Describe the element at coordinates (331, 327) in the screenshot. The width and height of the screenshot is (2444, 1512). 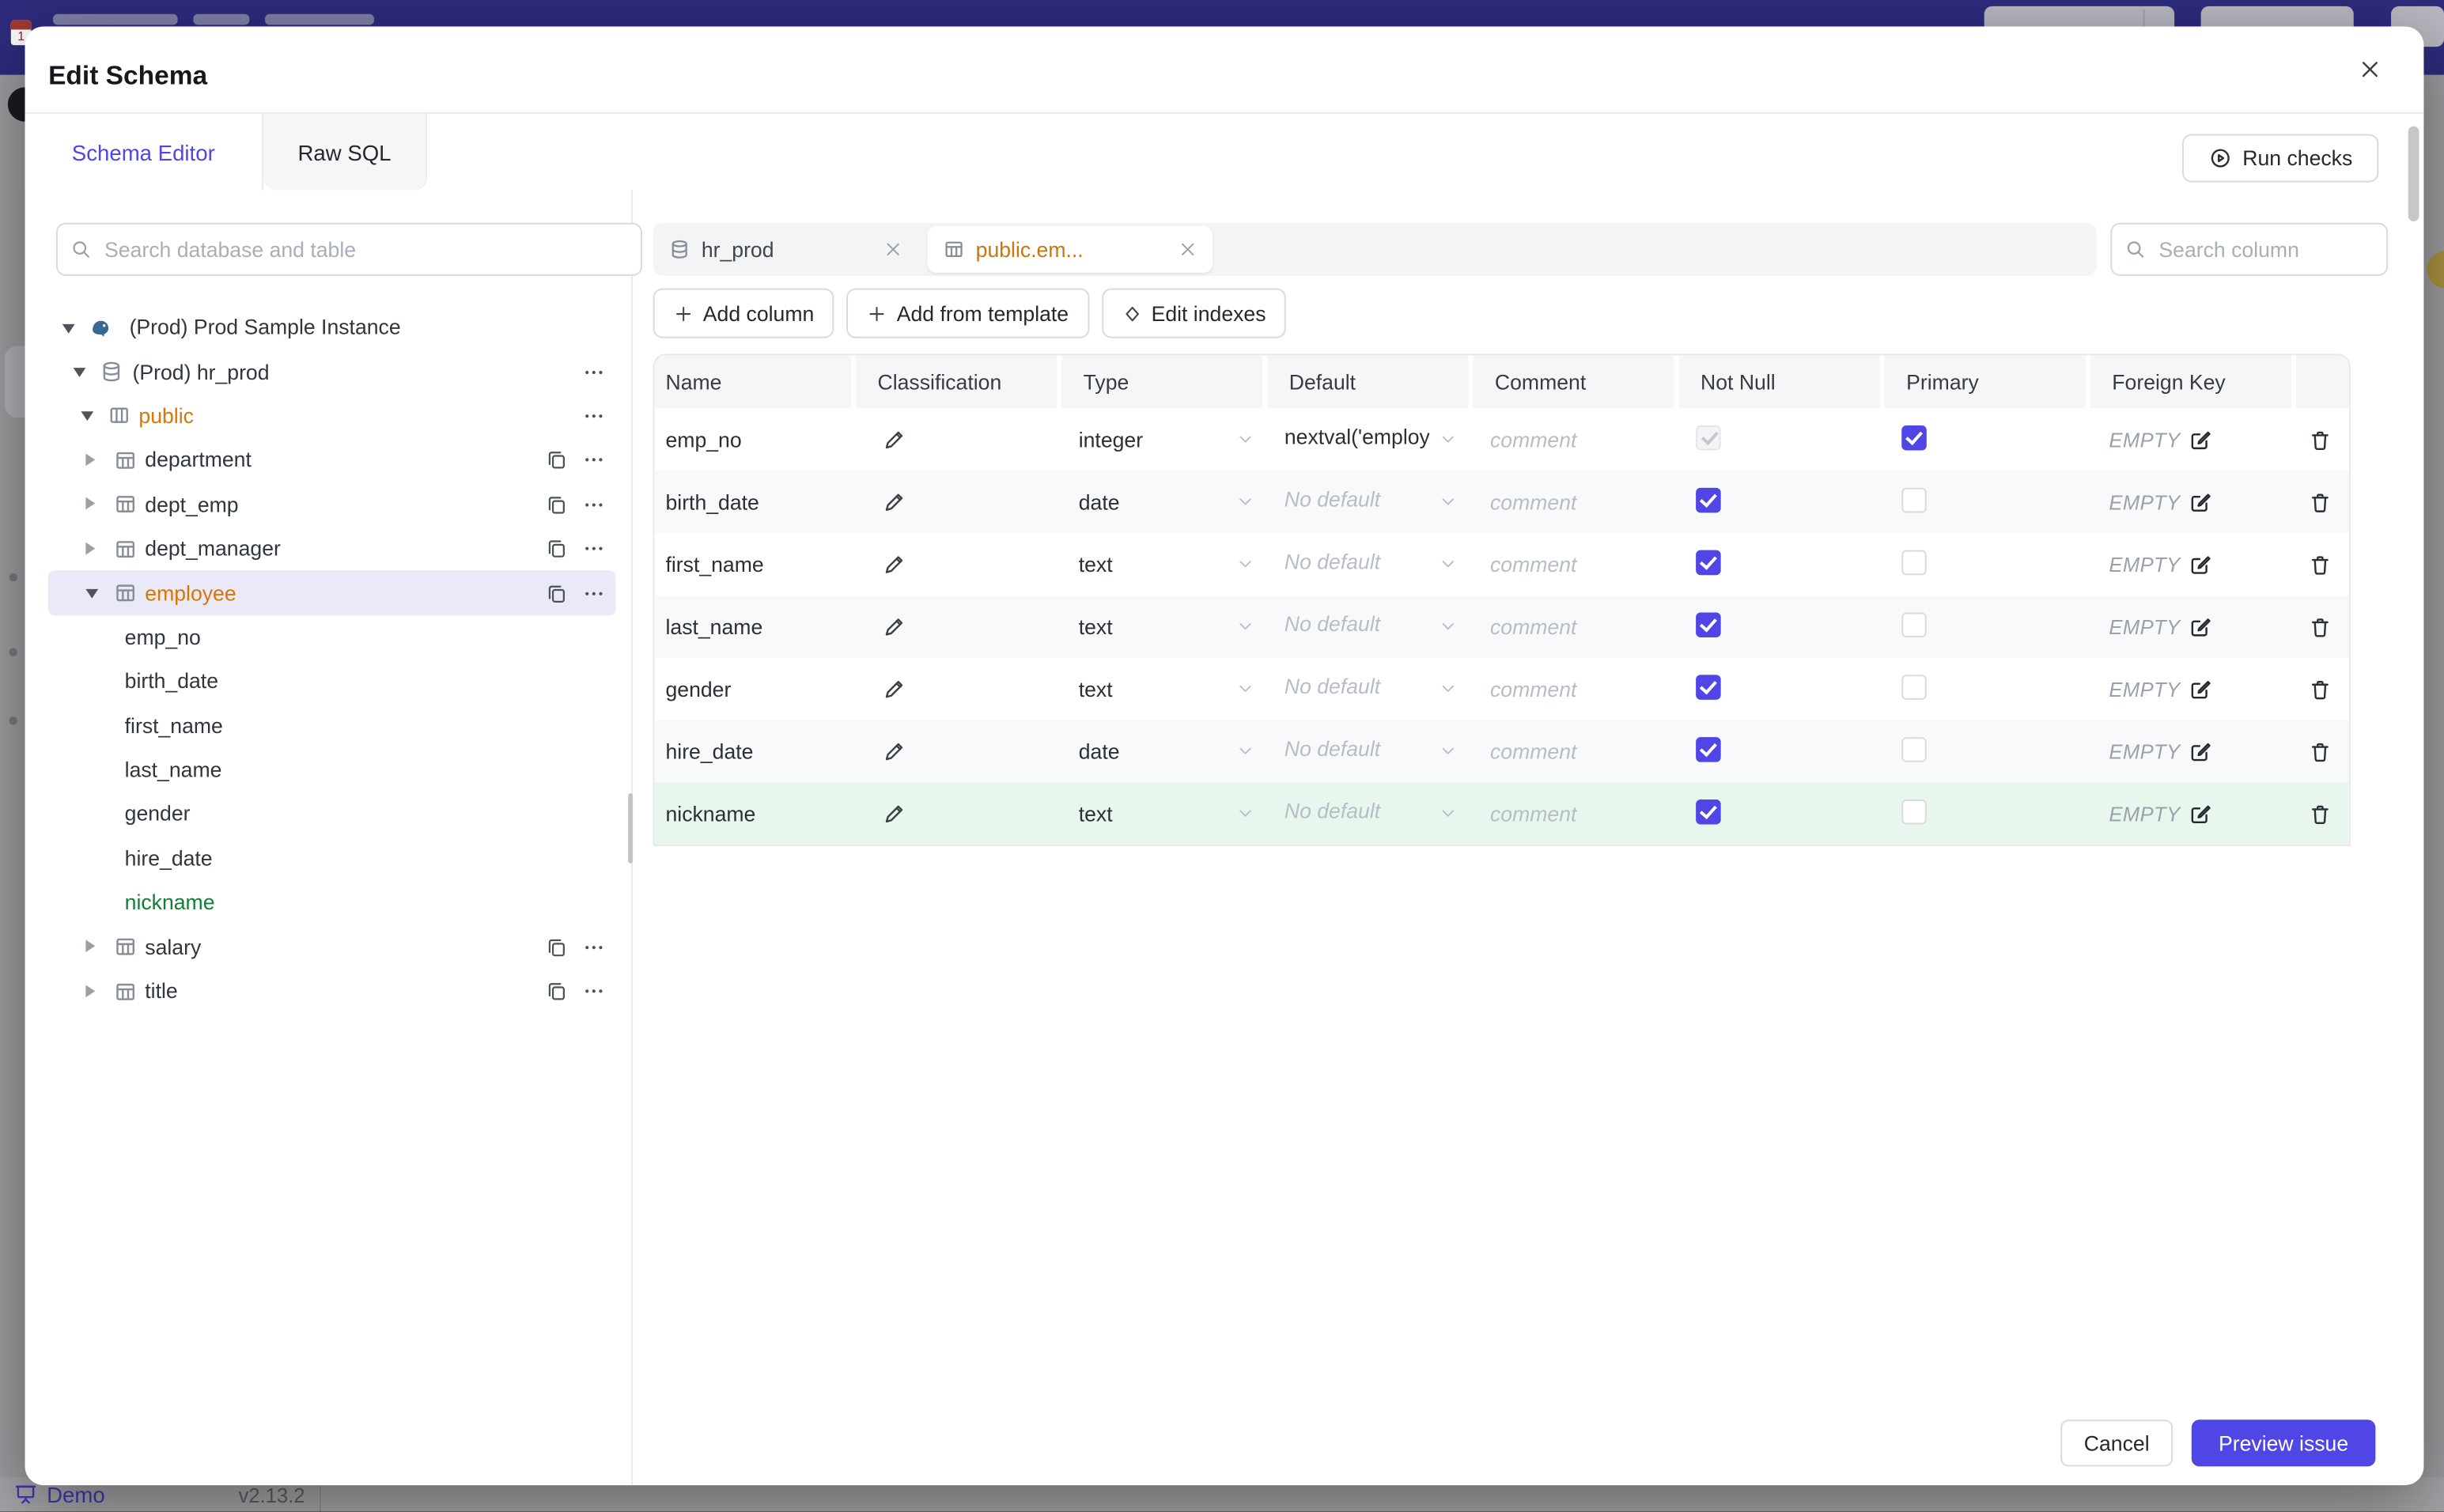
I see `tree-item-instance: (Prod) Prod Sample Instance` at that location.